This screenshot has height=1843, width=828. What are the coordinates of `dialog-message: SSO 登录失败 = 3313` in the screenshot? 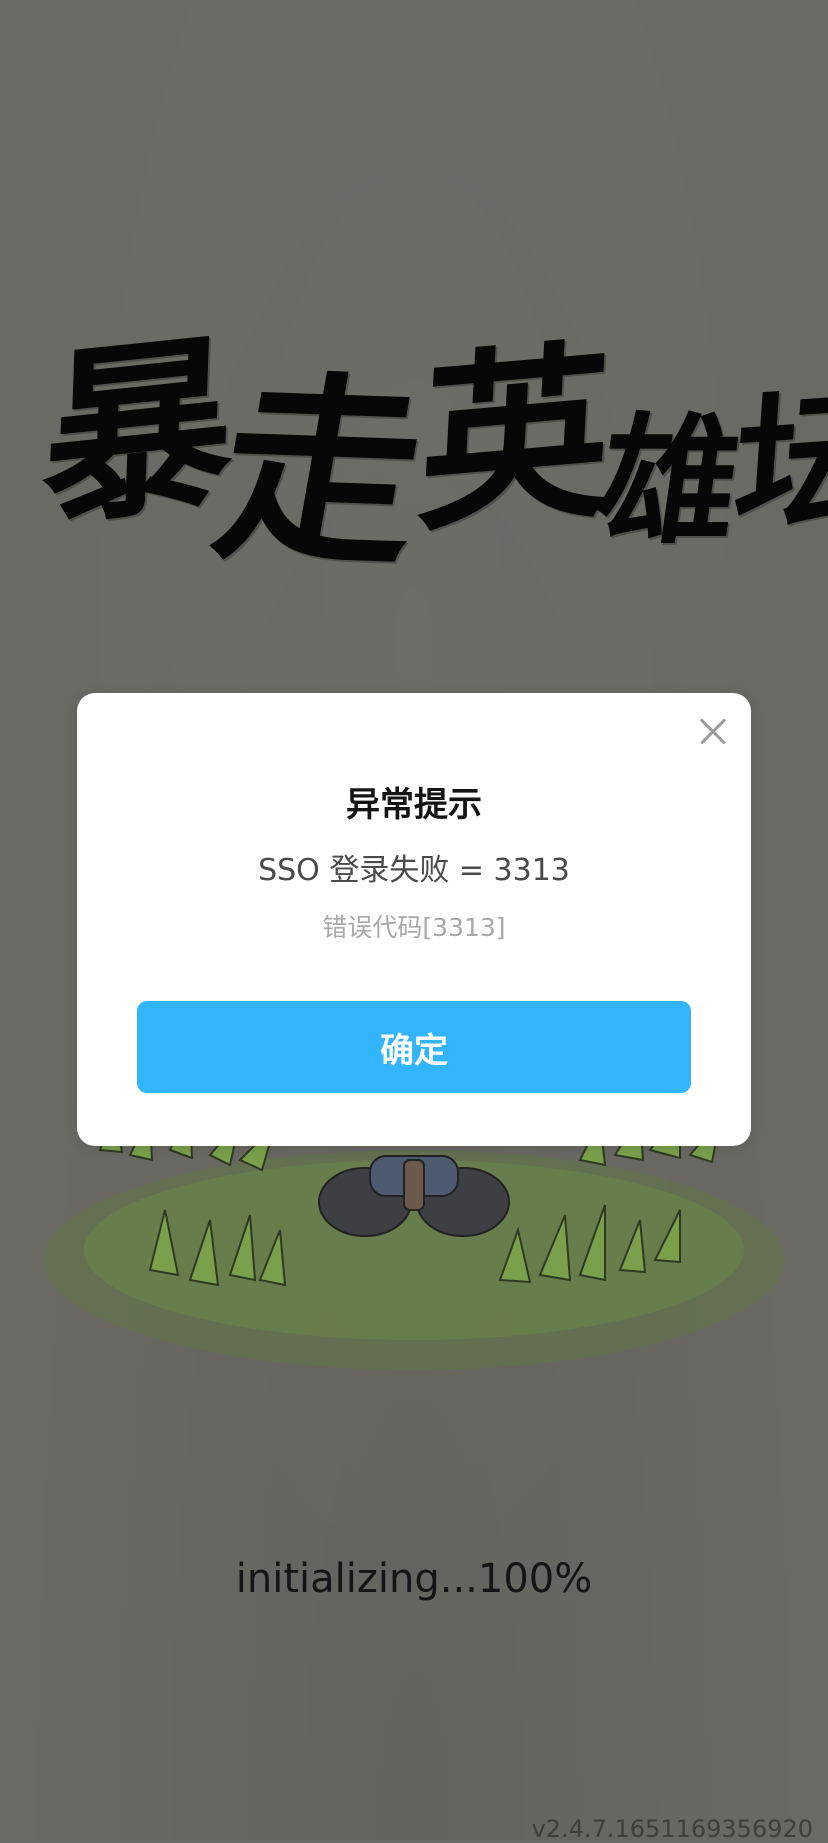 It's located at (414, 870).